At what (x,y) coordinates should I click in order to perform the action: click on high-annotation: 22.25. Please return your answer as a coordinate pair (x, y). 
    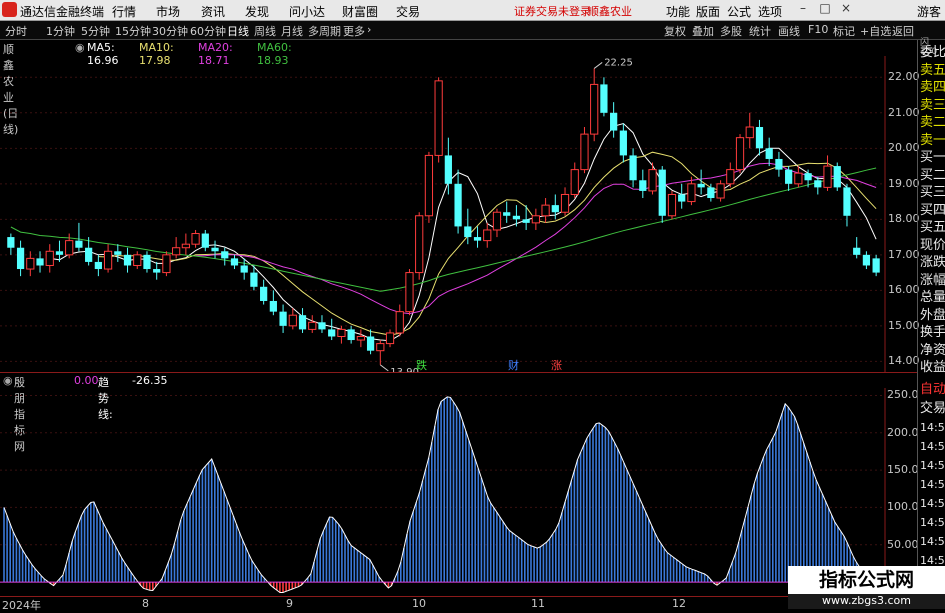
    Looking at the image, I should click on (618, 62).